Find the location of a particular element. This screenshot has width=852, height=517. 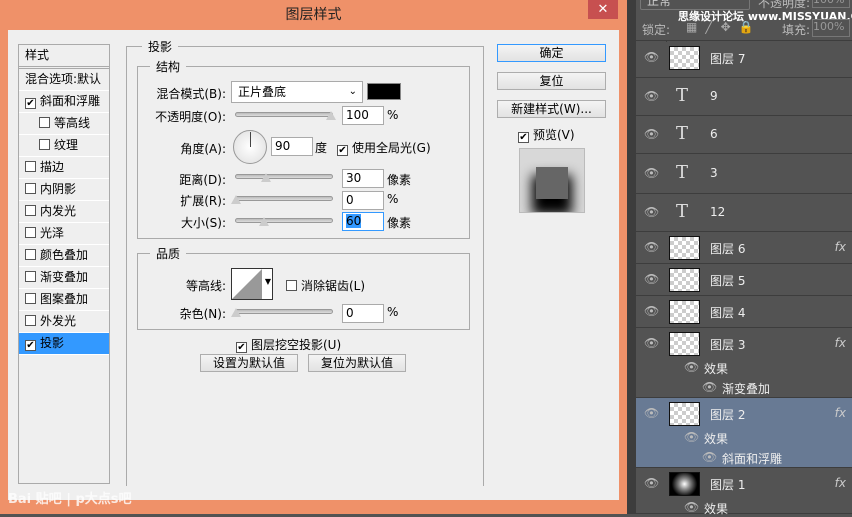

opacity-slider is located at coordinates (285, 115).